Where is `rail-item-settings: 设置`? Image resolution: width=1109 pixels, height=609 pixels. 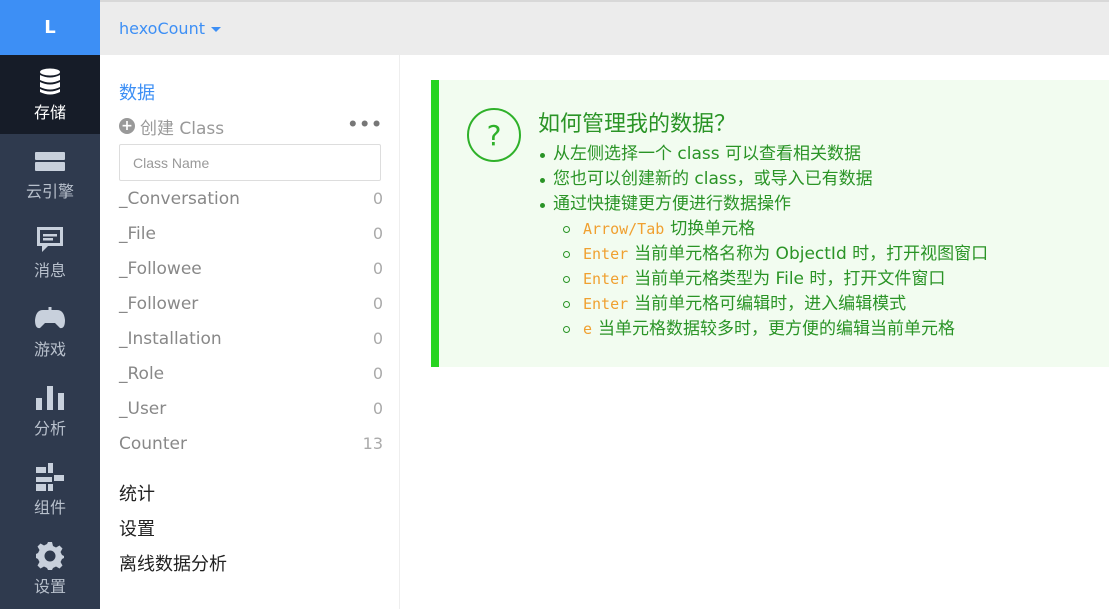 rail-item-settings: 设置 is located at coordinates (50, 568).